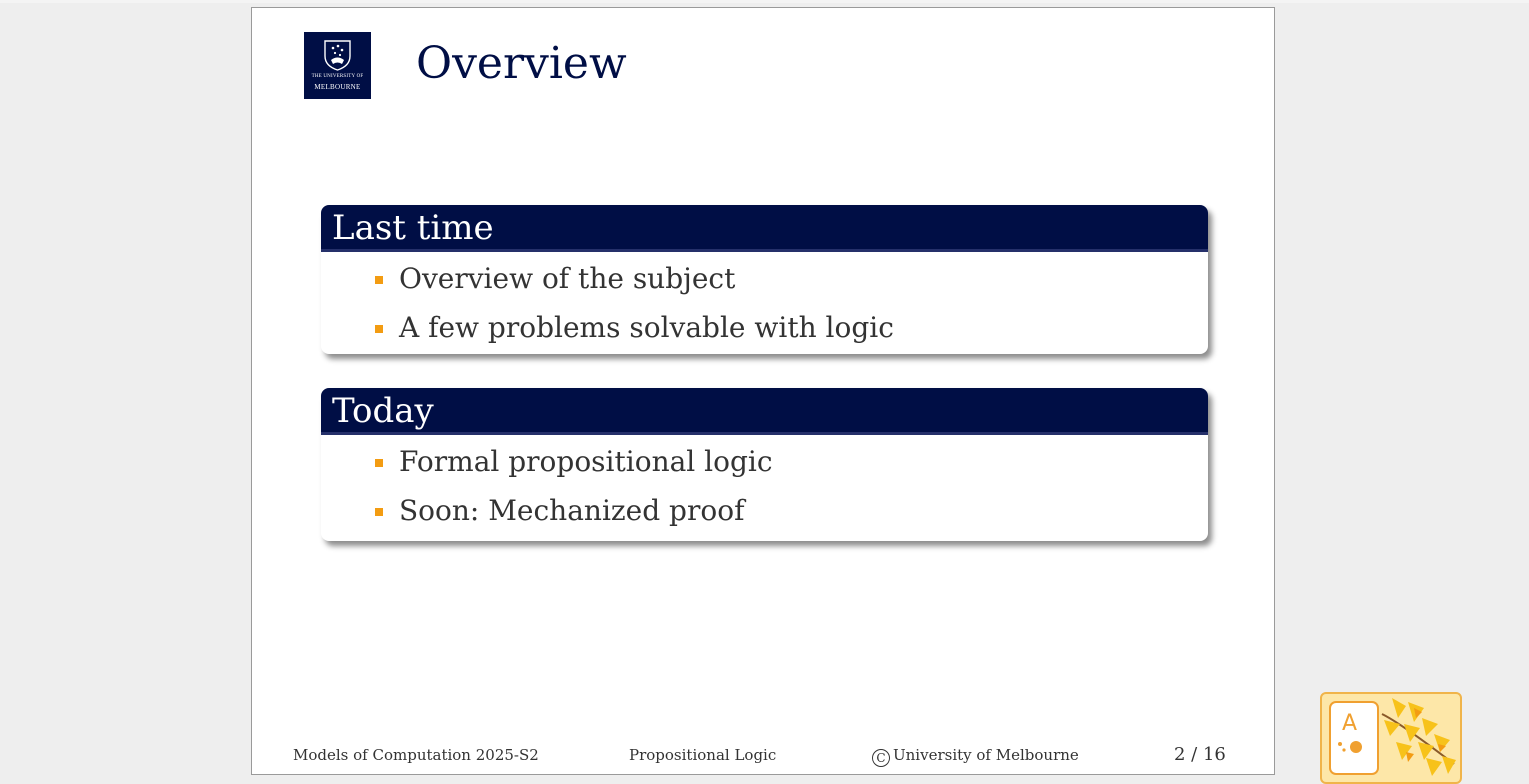 The image size is (1529, 784). I want to click on list-item: A few problems solvable with logic, so click(764, 329).